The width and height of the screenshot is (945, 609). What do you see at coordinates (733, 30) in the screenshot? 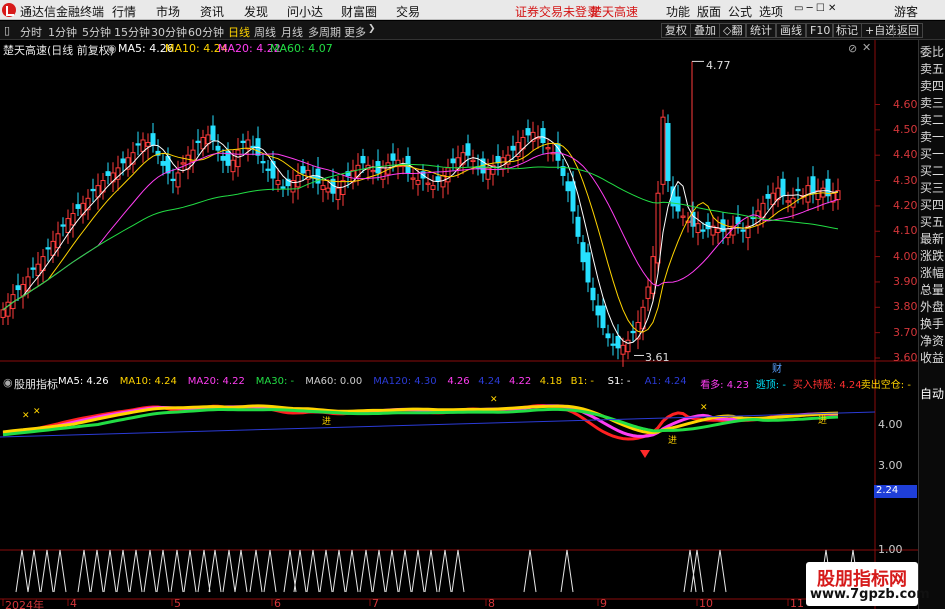
I see `flip-button: ◇翻` at bounding box center [733, 30].